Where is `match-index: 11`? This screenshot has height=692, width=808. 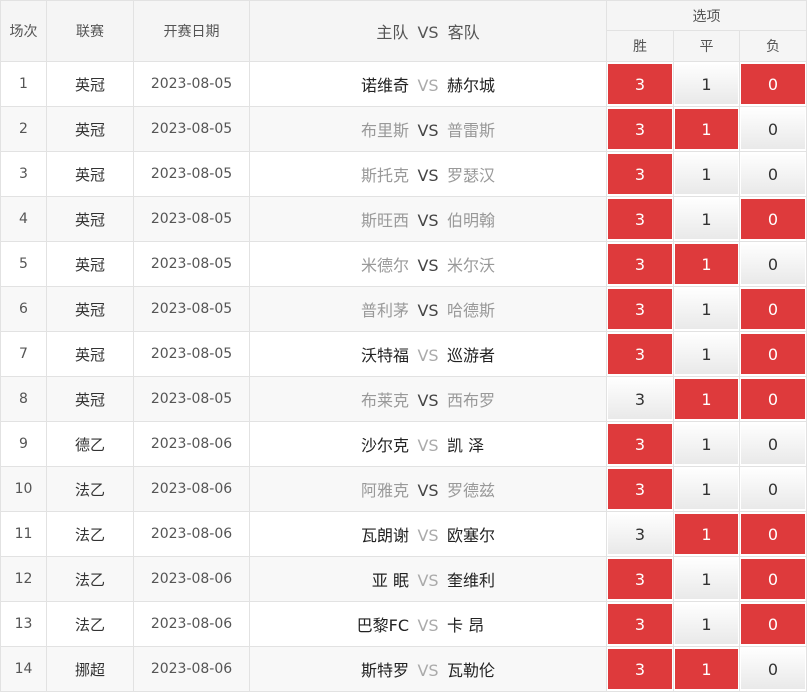
match-index: 11 is located at coordinates (23, 534).